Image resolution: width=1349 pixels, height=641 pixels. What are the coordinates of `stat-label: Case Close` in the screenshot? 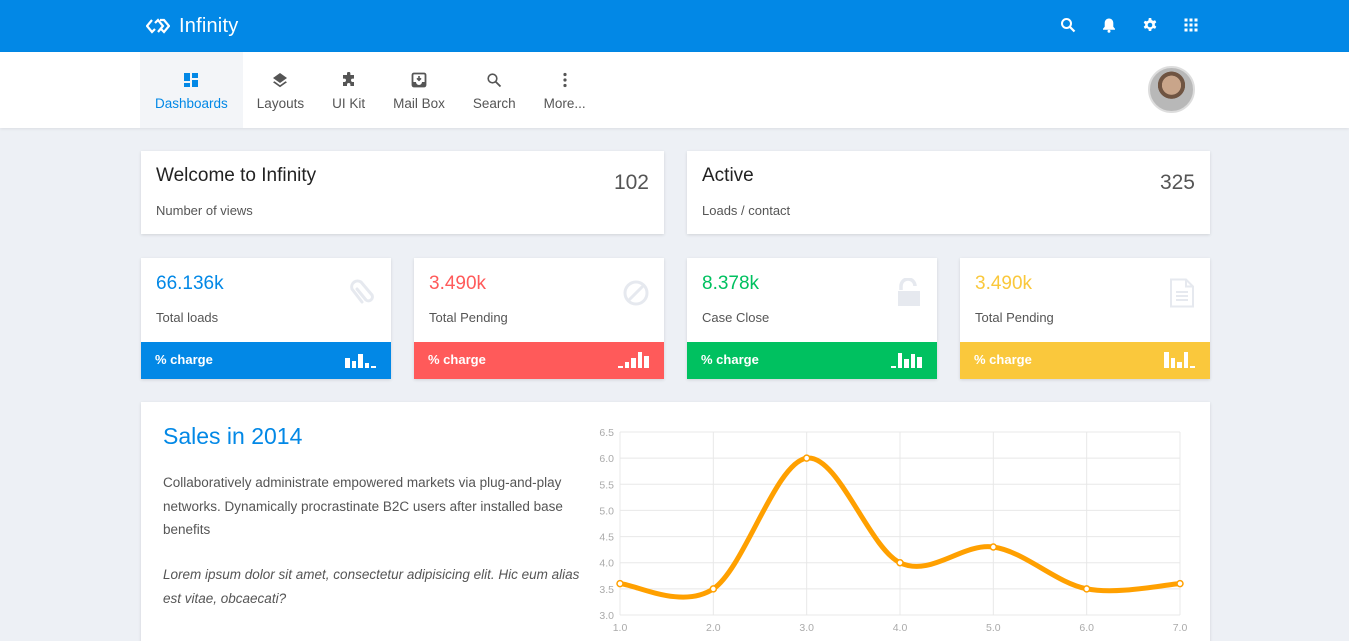 It's located at (736, 317).